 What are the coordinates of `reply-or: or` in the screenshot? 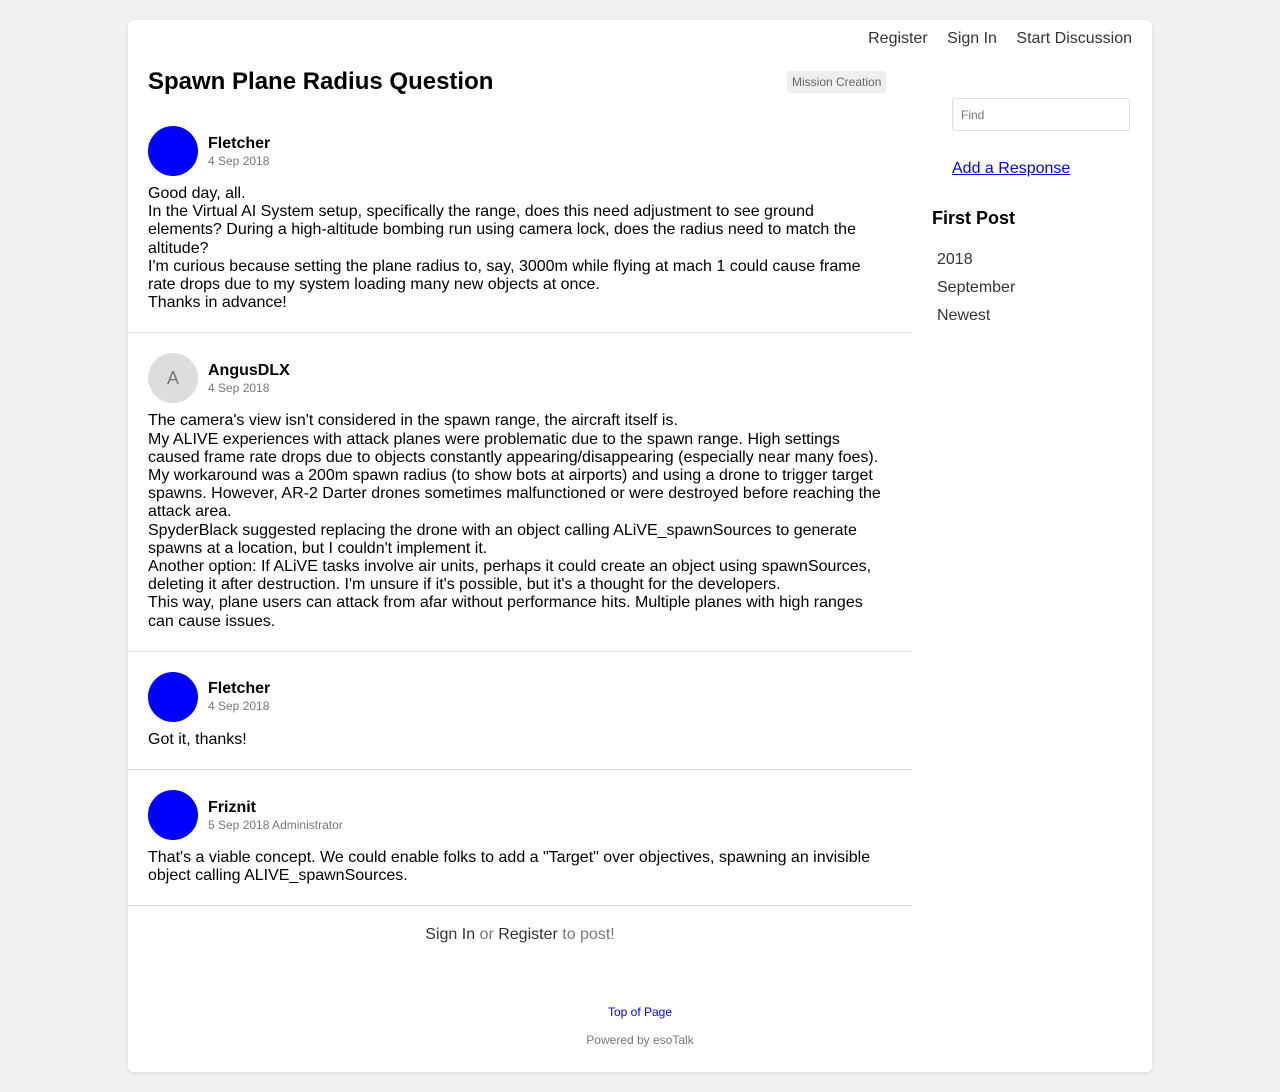 It's located at (487, 935).